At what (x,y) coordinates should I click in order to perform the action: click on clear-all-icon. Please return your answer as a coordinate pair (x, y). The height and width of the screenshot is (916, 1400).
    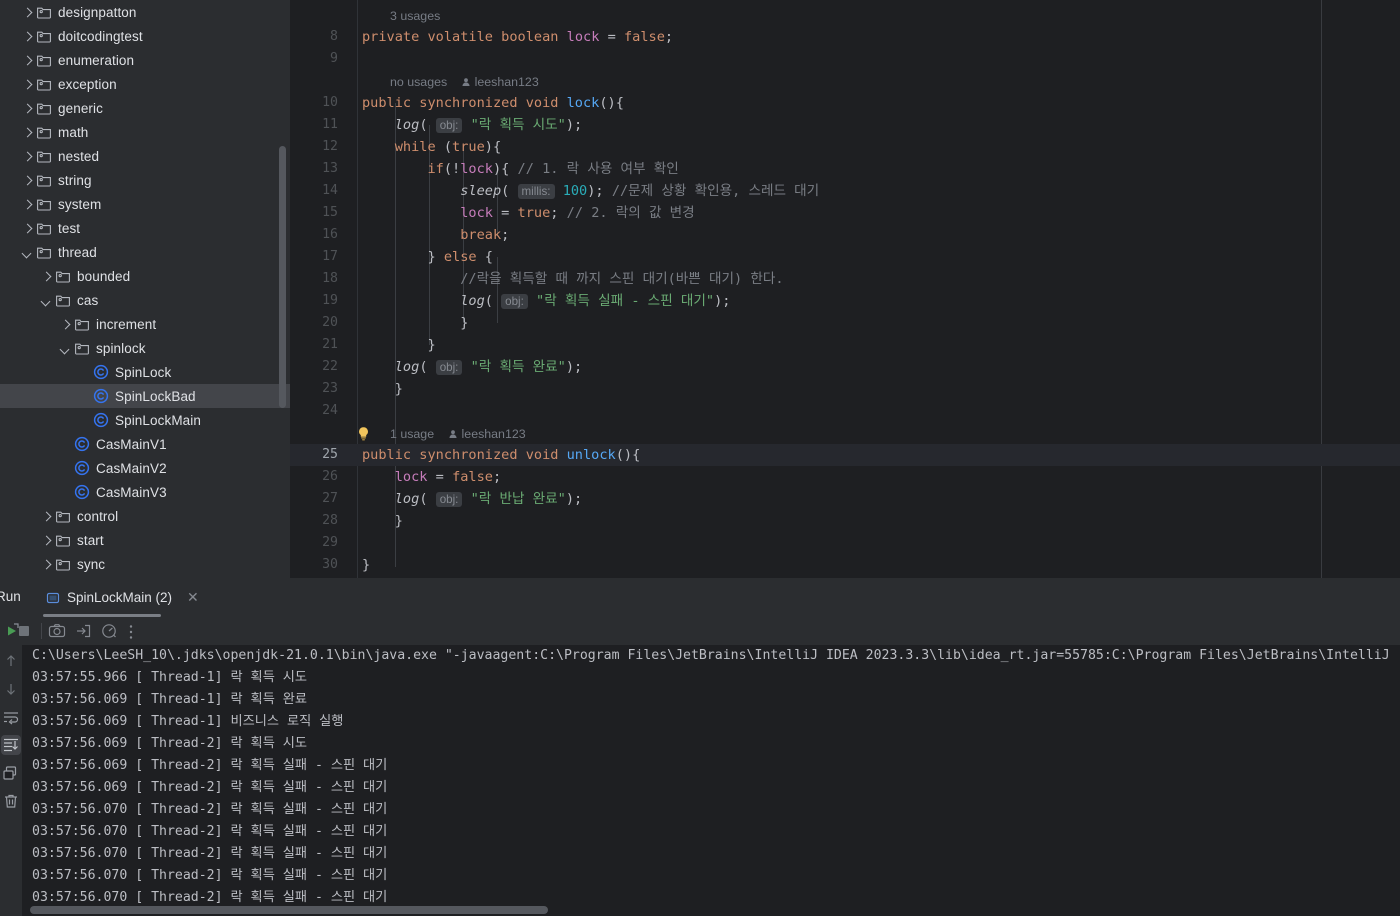
    Looking at the image, I should click on (11, 801).